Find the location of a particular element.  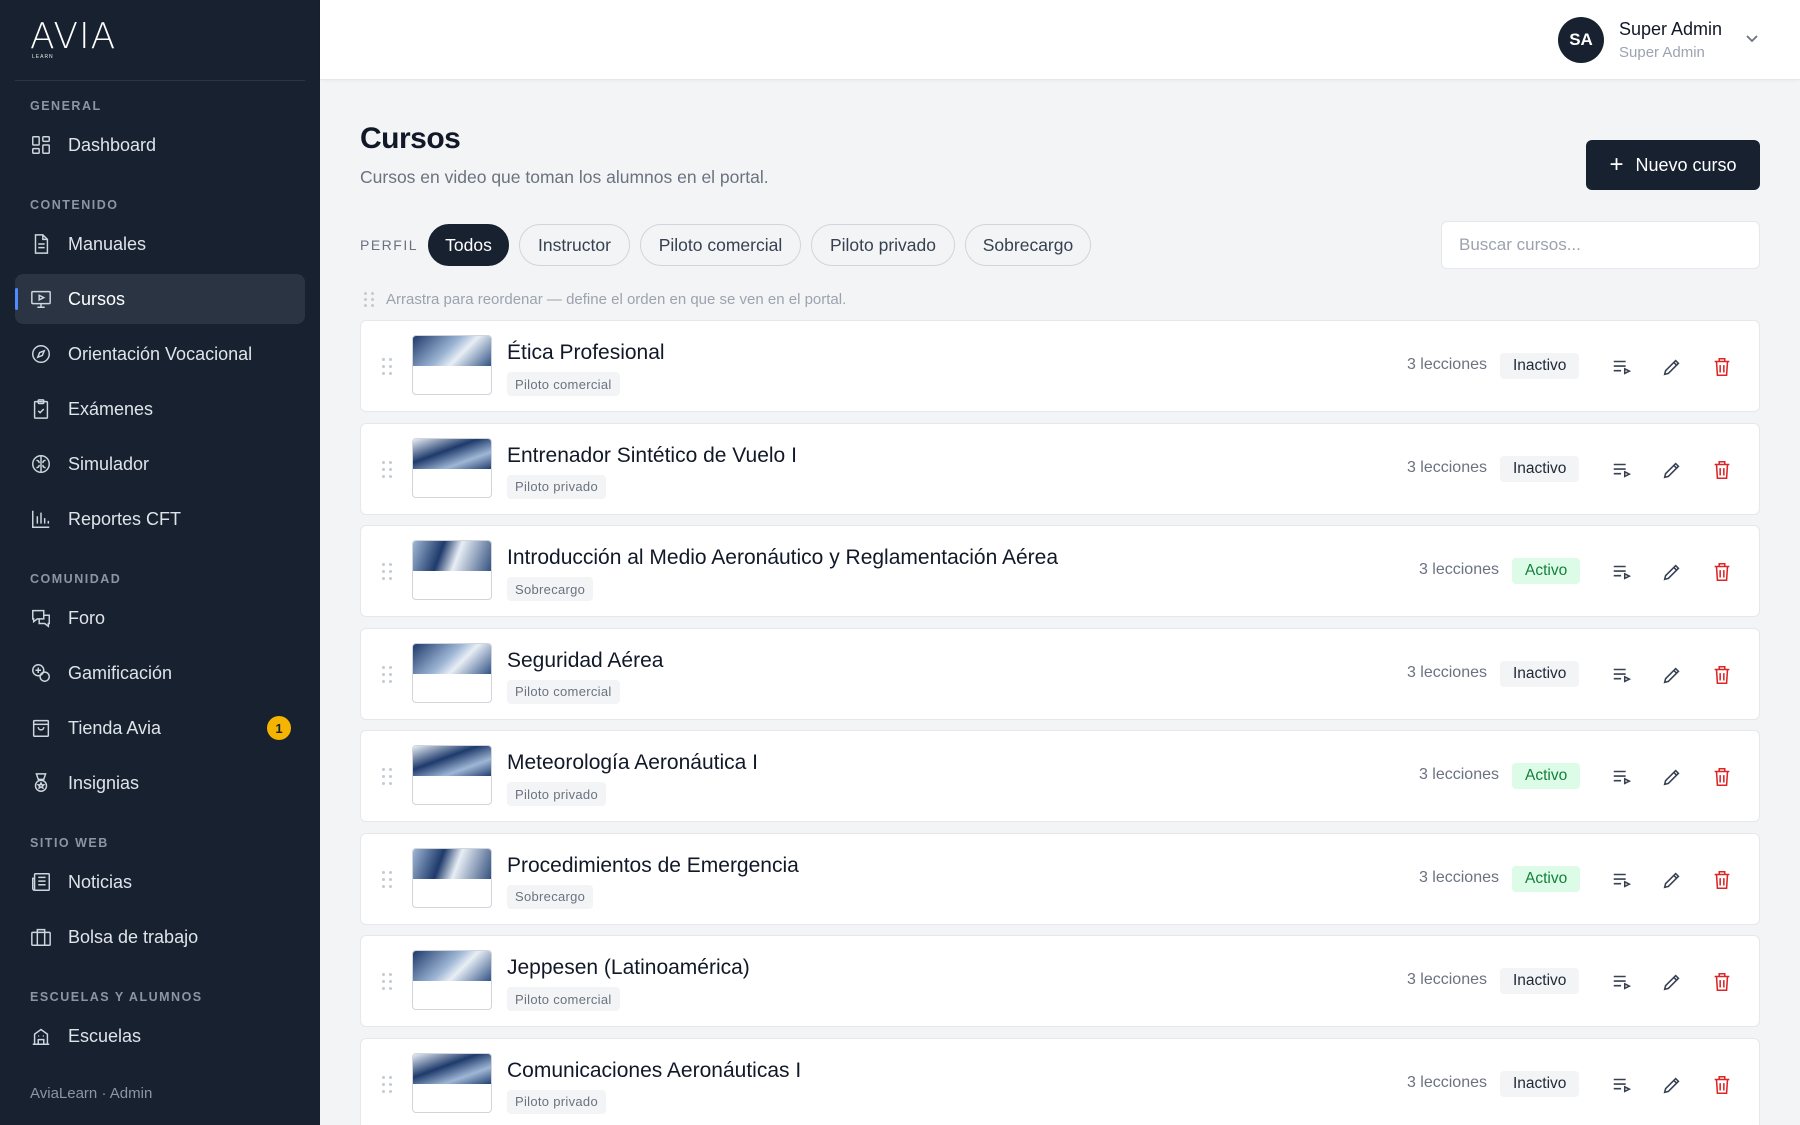

sidebar-item-simulador: Simulador is located at coordinates (160, 464).